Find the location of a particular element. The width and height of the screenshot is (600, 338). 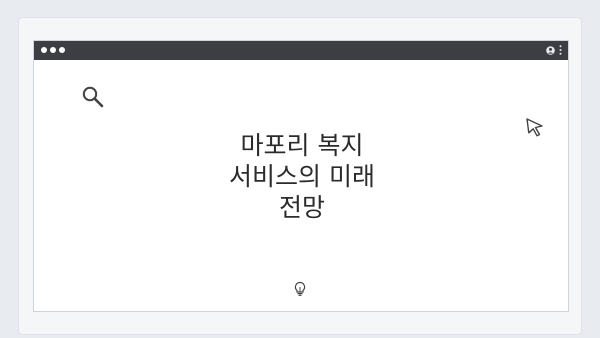

page-title-line: 서비스의 미래 is located at coordinates (302, 176).